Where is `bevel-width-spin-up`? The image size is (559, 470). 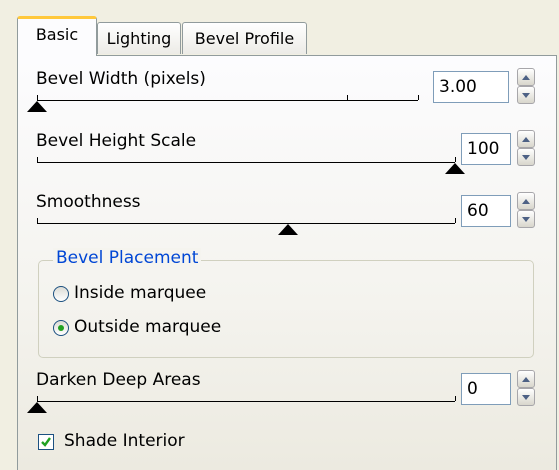 bevel-width-spin-up is located at coordinates (526, 77).